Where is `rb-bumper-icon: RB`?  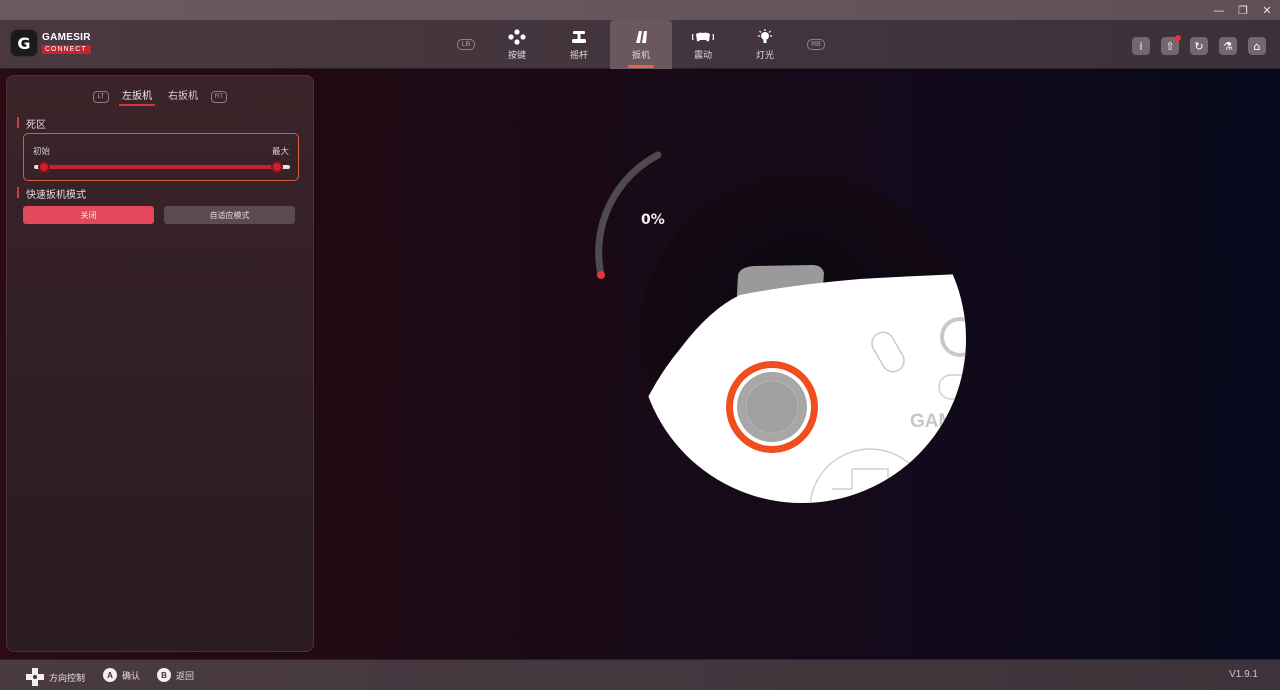
rb-bumper-icon: RB is located at coordinates (816, 44).